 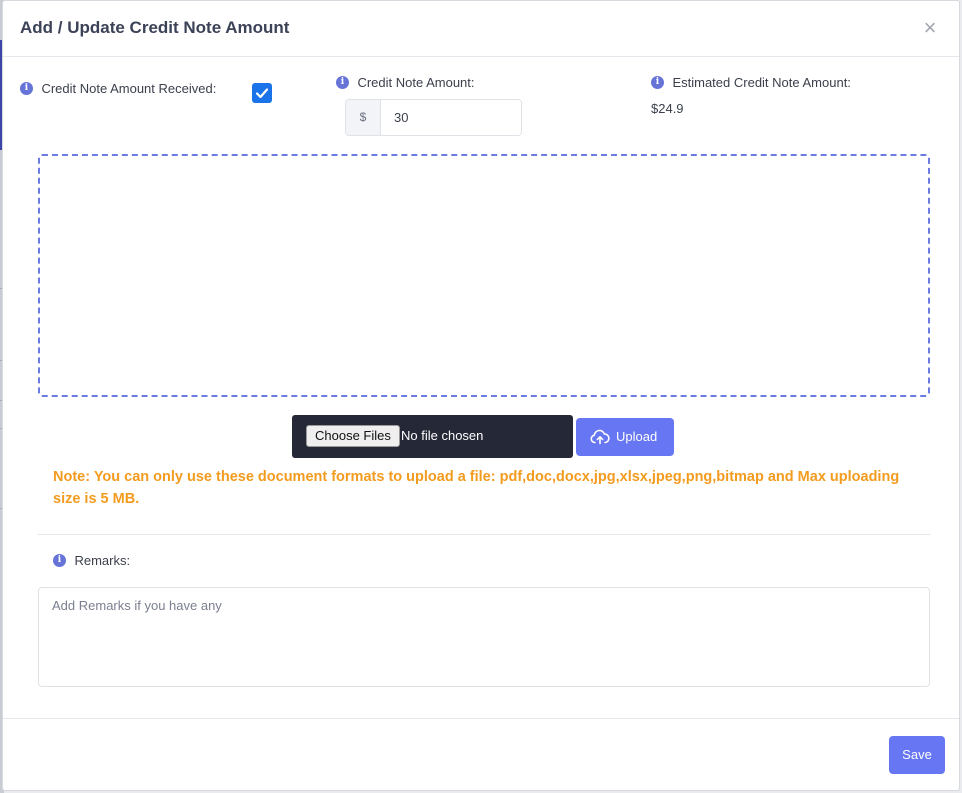 I want to click on modal-title: Add / Update Credit Note Amount, so click(x=155, y=27).